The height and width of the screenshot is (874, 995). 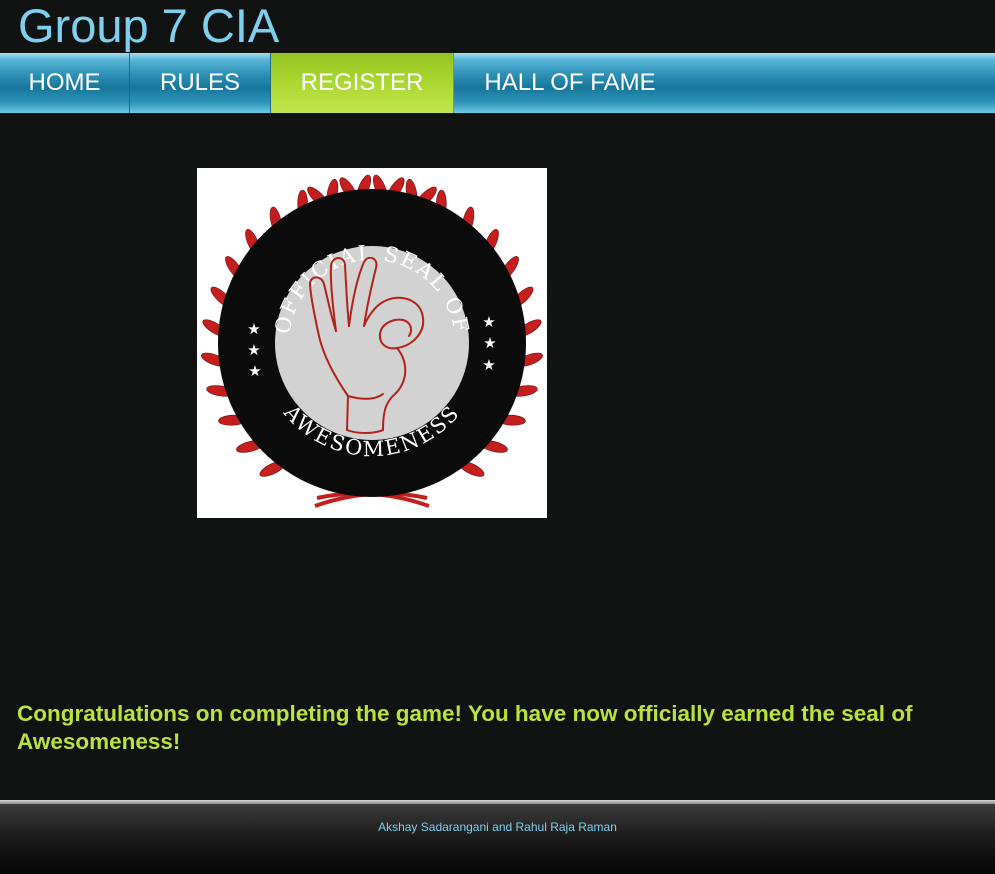 What do you see at coordinates (362, 83) in the screenshot?
I see `nav-register: REGISTER` at bounding box center [362, 83].